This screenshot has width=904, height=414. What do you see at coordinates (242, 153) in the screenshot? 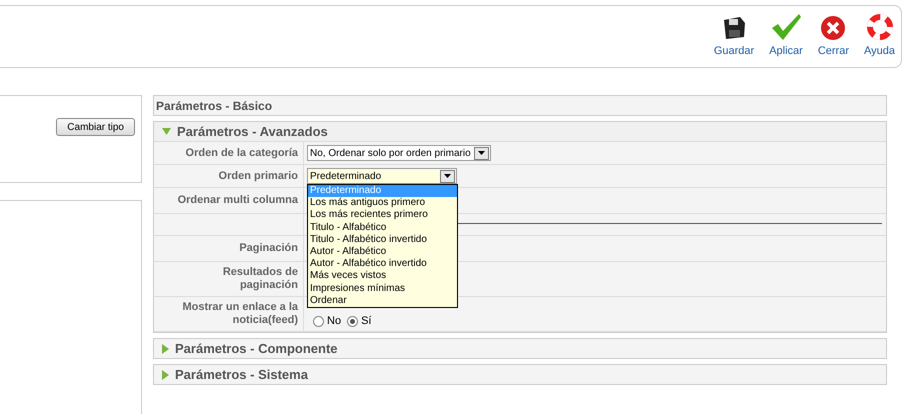
I see `field-label: Orden de la categoría` at bounding box center [242, 153].